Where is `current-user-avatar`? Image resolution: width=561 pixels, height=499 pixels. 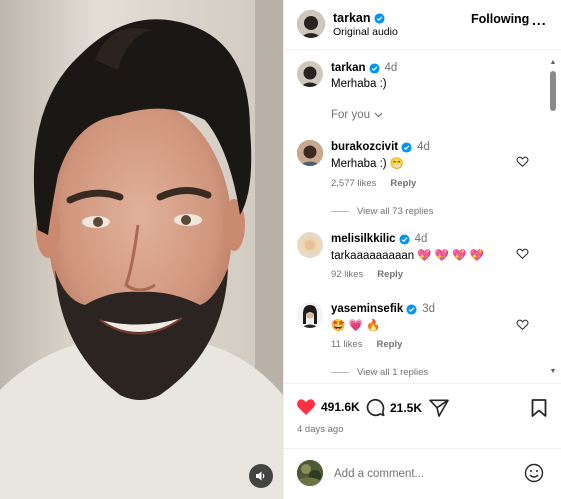
current-user-avatar is located at coordinates (310, 473).